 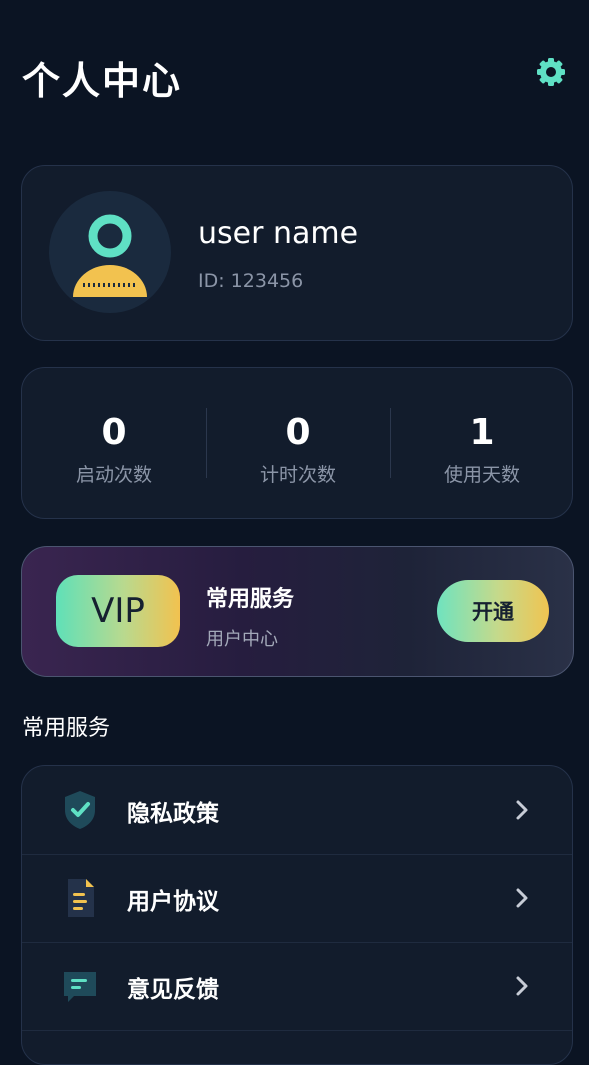 I want to click on stat-launch-count: 0 启动次数, so click(x=114, y=444).